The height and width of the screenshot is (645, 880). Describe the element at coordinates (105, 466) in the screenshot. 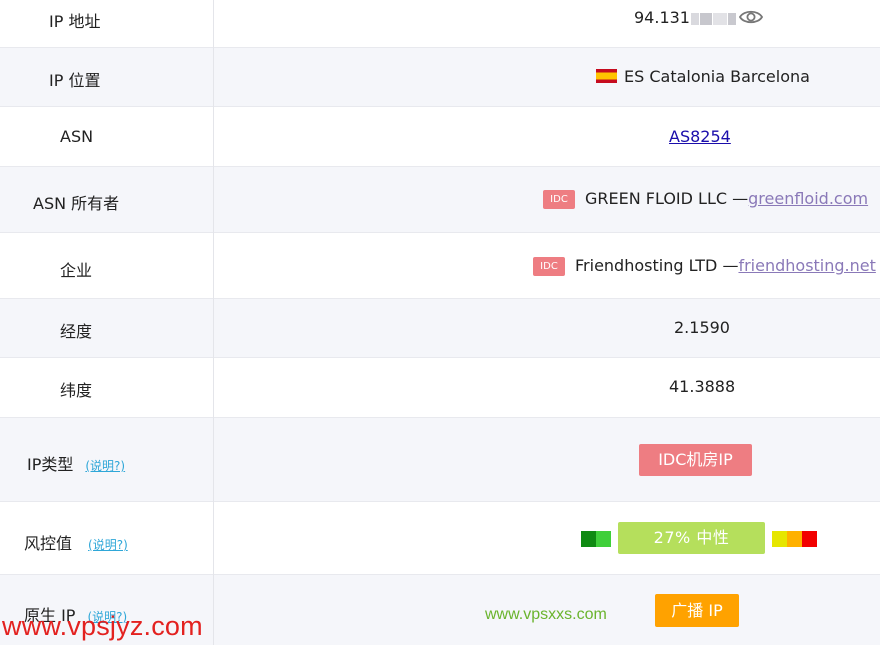

I see `ip-type-help-link: (说明?)` at that location.